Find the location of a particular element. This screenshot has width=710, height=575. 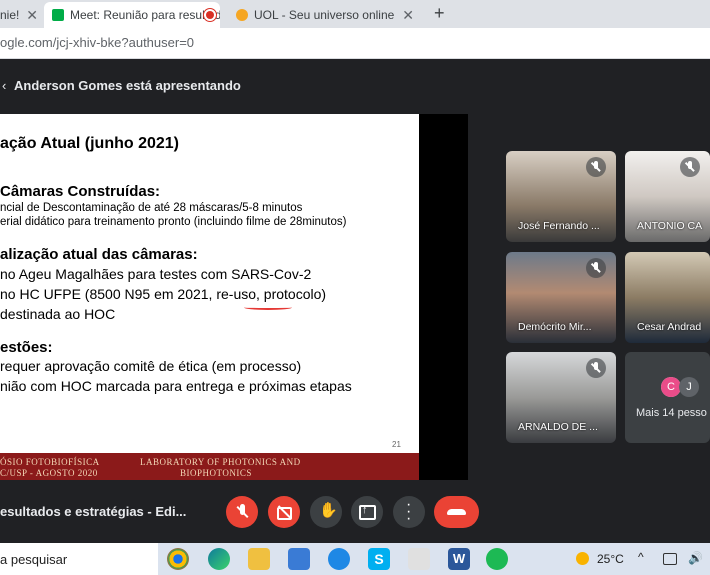

skype-icon: S is located at coordinates (379, 559).